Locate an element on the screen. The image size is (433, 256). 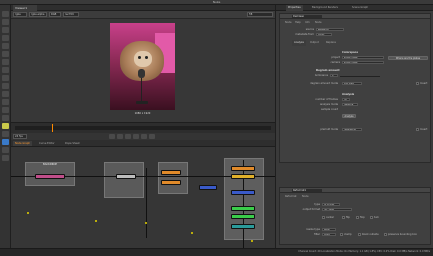
flip-checkbox is located at coordinates (343, 217).